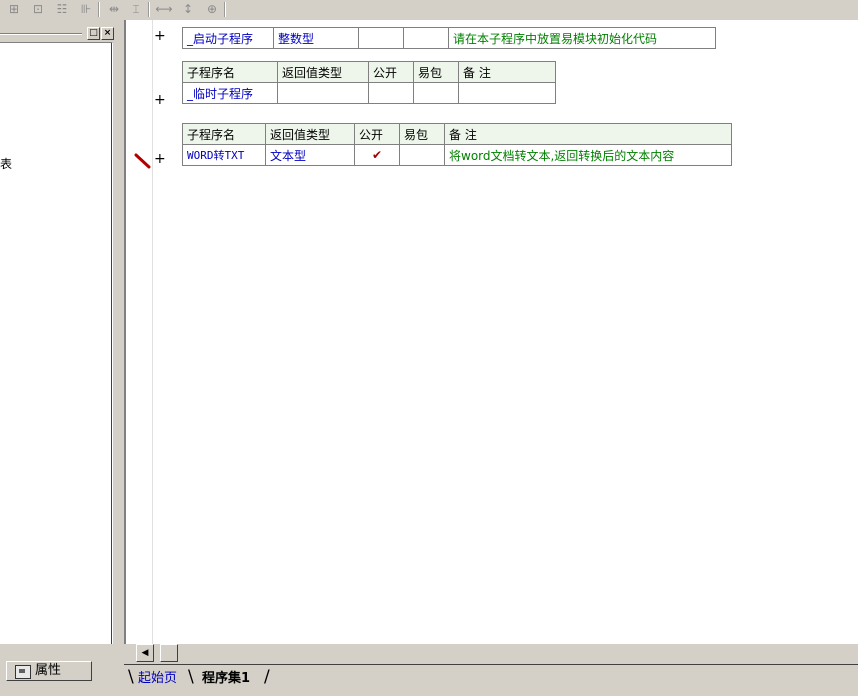 This screenshot has height=696, width=858. I want to click on panel-title-line, so click(41, 34).